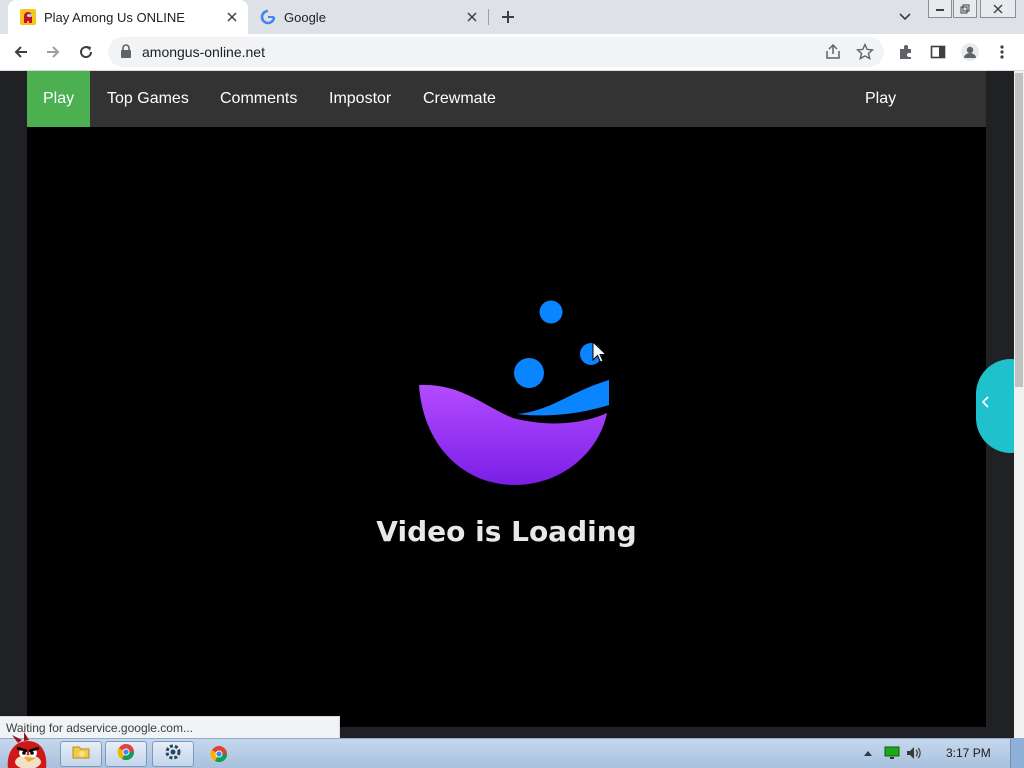 This screenshot has height=768, width=1024. Describe the element at coordinates (600, 352) in the screenshot. I see `mouse-cursor-icon` at that location.